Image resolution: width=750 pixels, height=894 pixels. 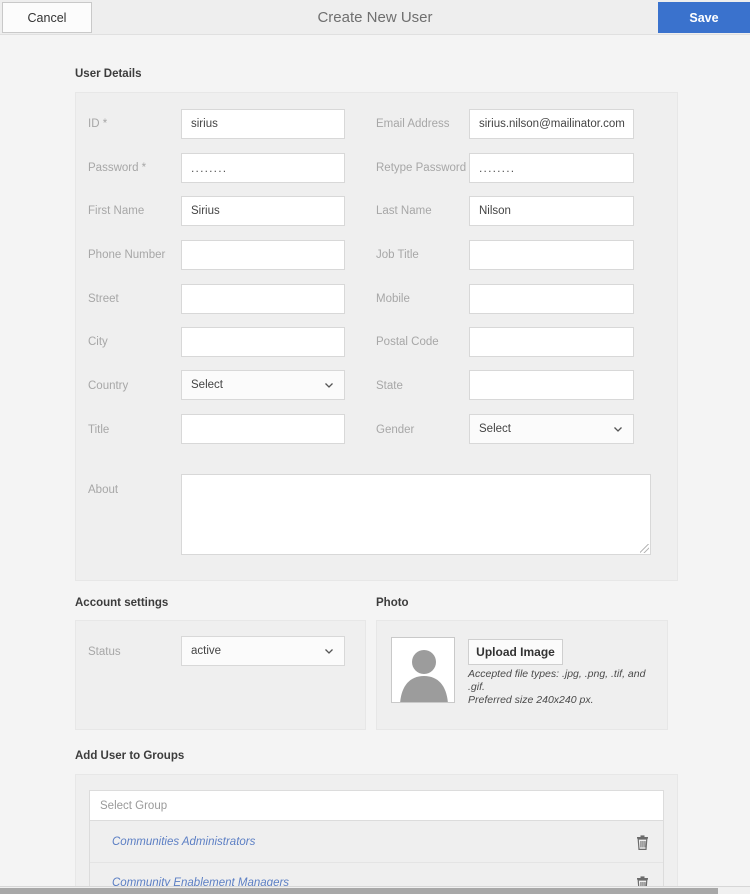 I want to click on input-mobile, so click(x=551, y=299).